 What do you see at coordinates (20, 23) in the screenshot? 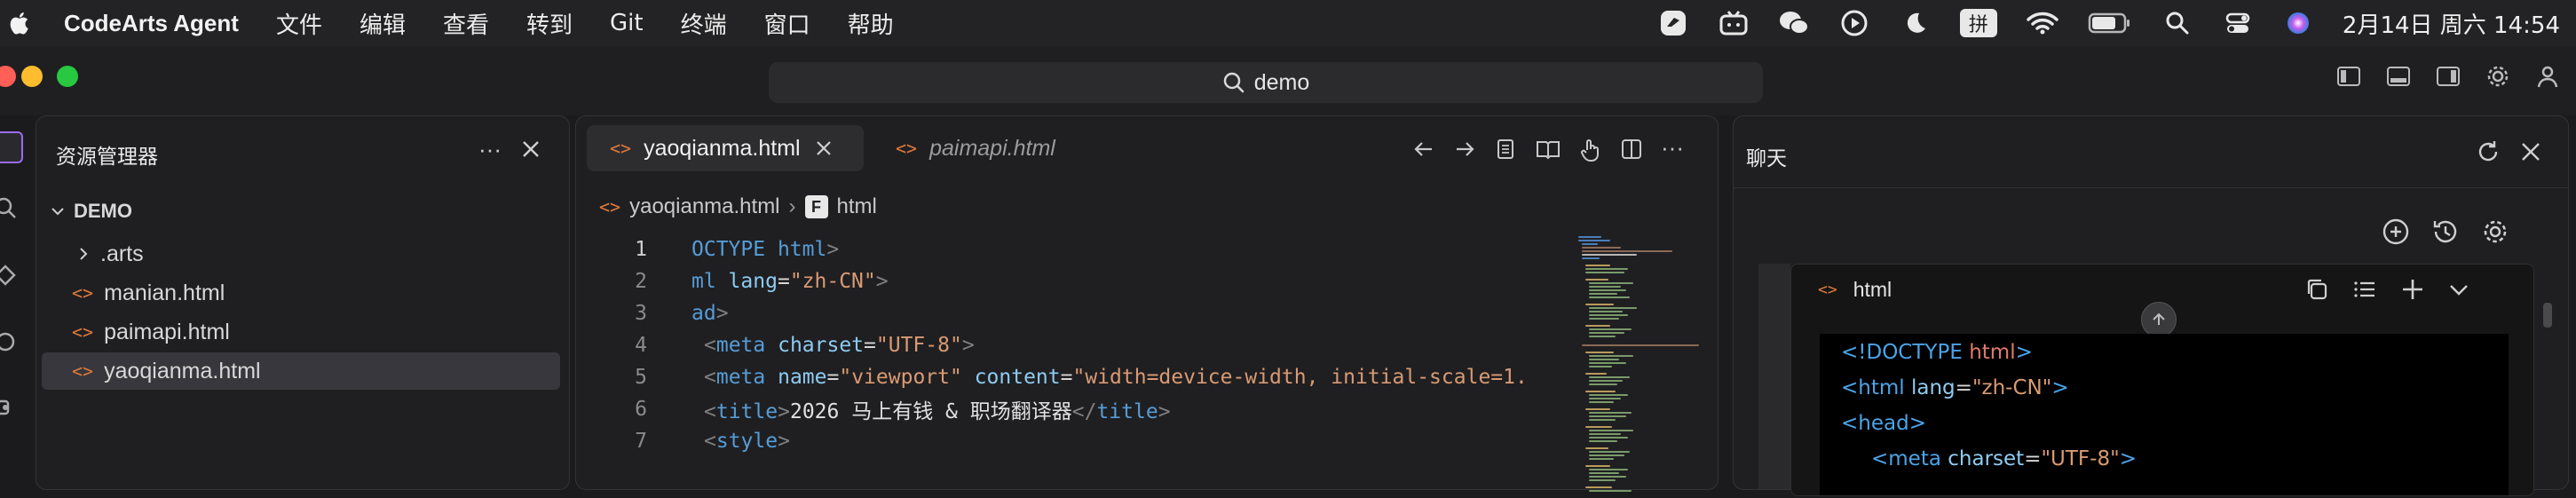
I see `apple-icon` at bounding box center [20, 23].